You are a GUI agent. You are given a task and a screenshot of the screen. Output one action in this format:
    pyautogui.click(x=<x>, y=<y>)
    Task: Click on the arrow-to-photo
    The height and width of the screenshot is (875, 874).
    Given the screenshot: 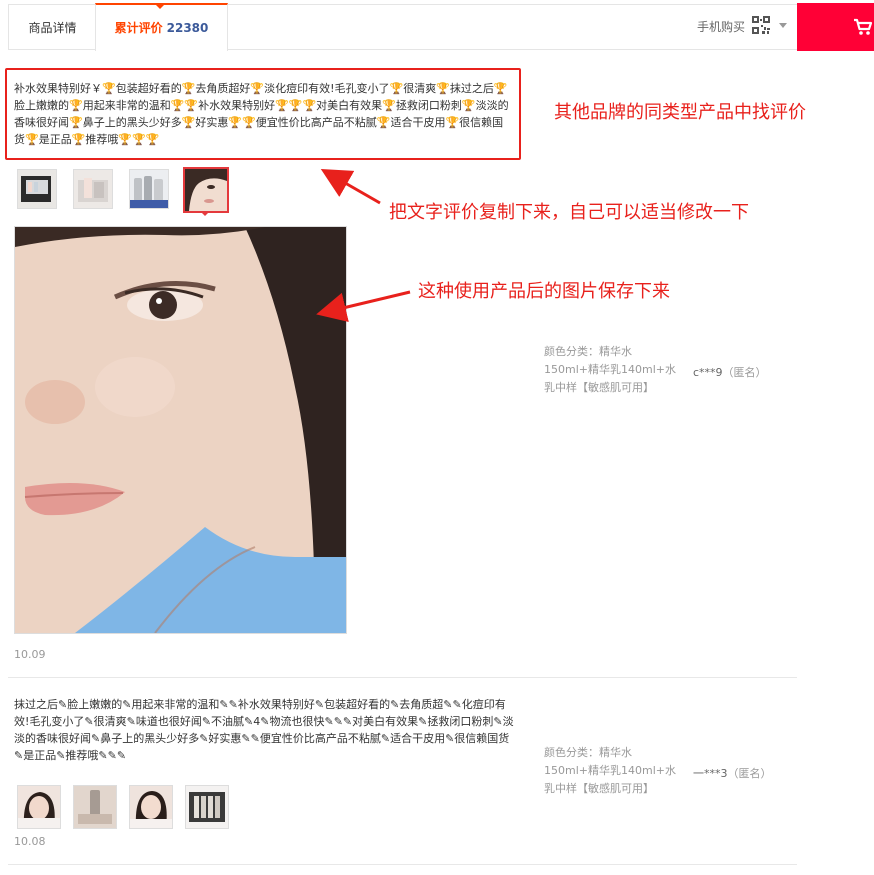 What is the action you would take?
    pyautogui.click(x=363, y=306)
    